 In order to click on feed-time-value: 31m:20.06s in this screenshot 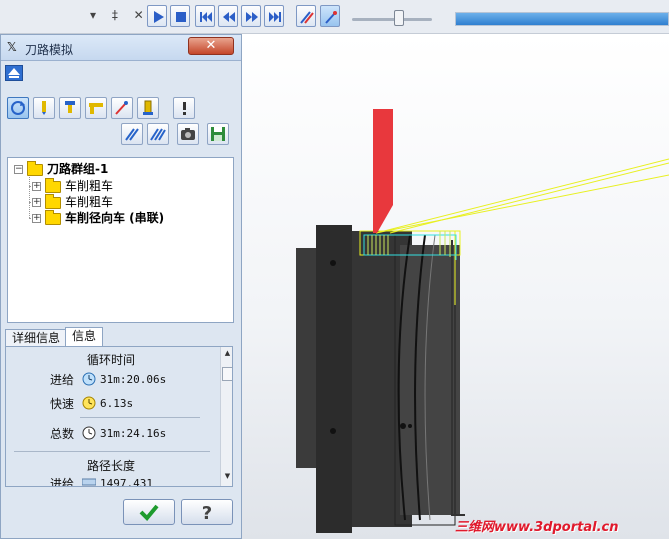, I will do `click(133, 379)`.